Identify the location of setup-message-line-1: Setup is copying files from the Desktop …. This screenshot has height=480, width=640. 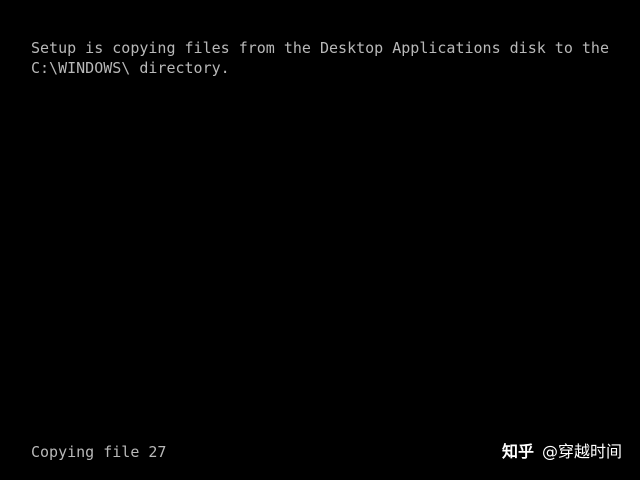
(320, 48).